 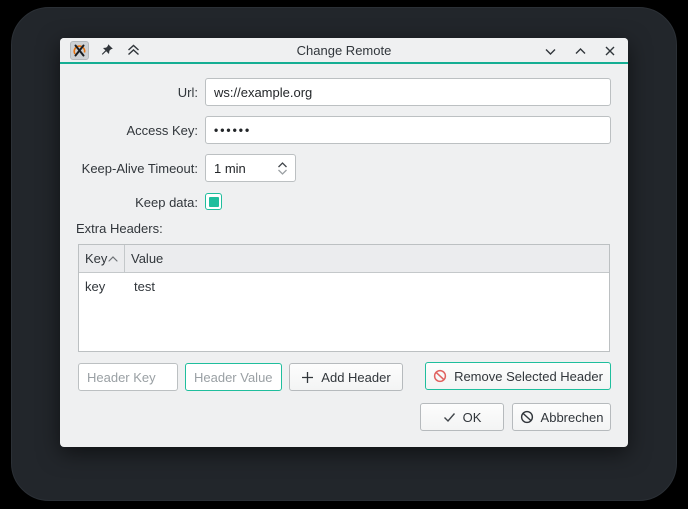 I want to click on spin-up-icon, so click(x=282, y=164).